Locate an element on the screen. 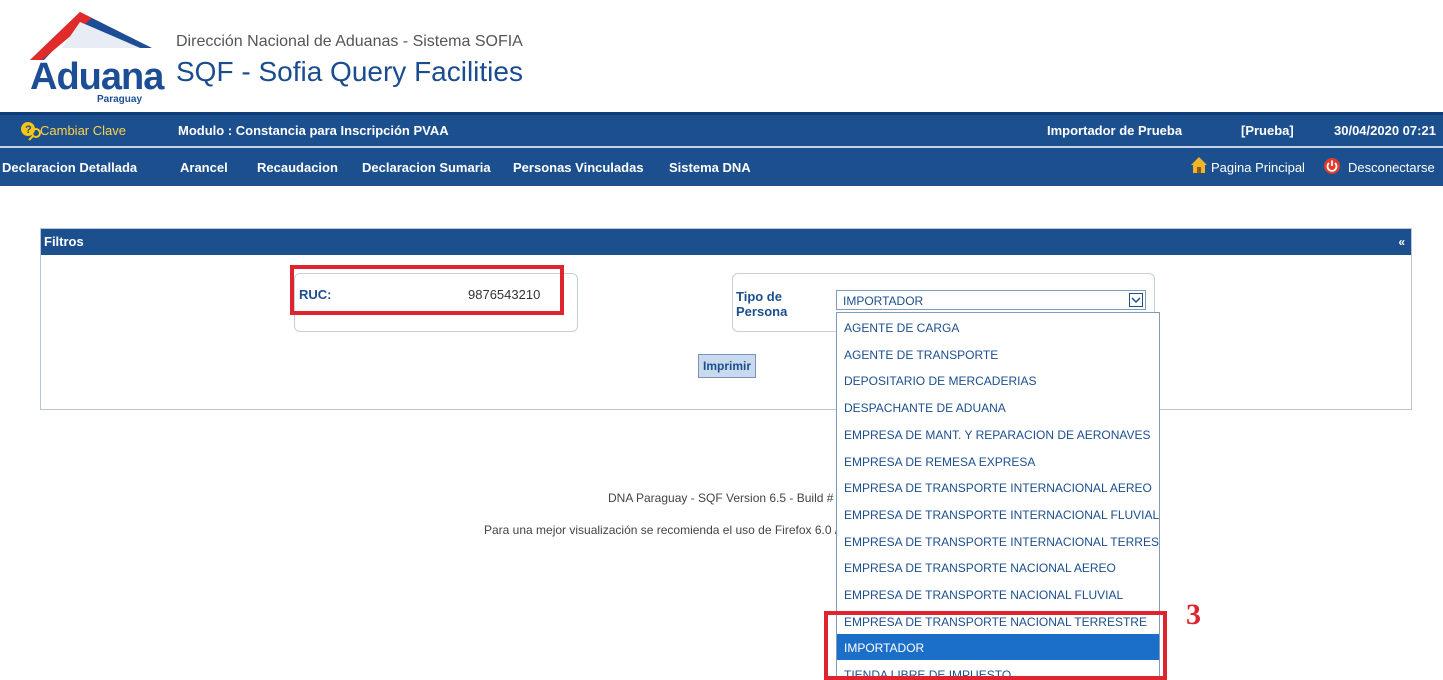 The height and width of the screenshot is (680, 1443). dropdown-option: DEPOSITARIO DE MERCADERIAS is located at coordinates (998, 380).